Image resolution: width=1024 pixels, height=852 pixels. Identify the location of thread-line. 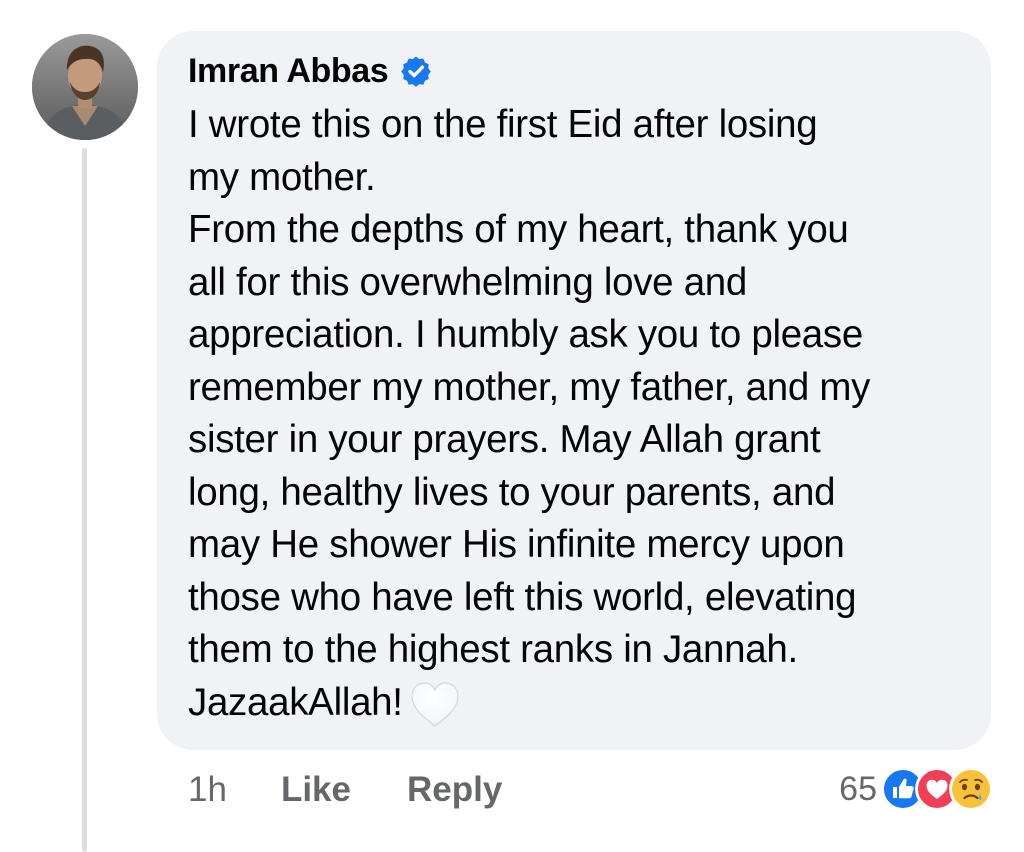
(84, 500).